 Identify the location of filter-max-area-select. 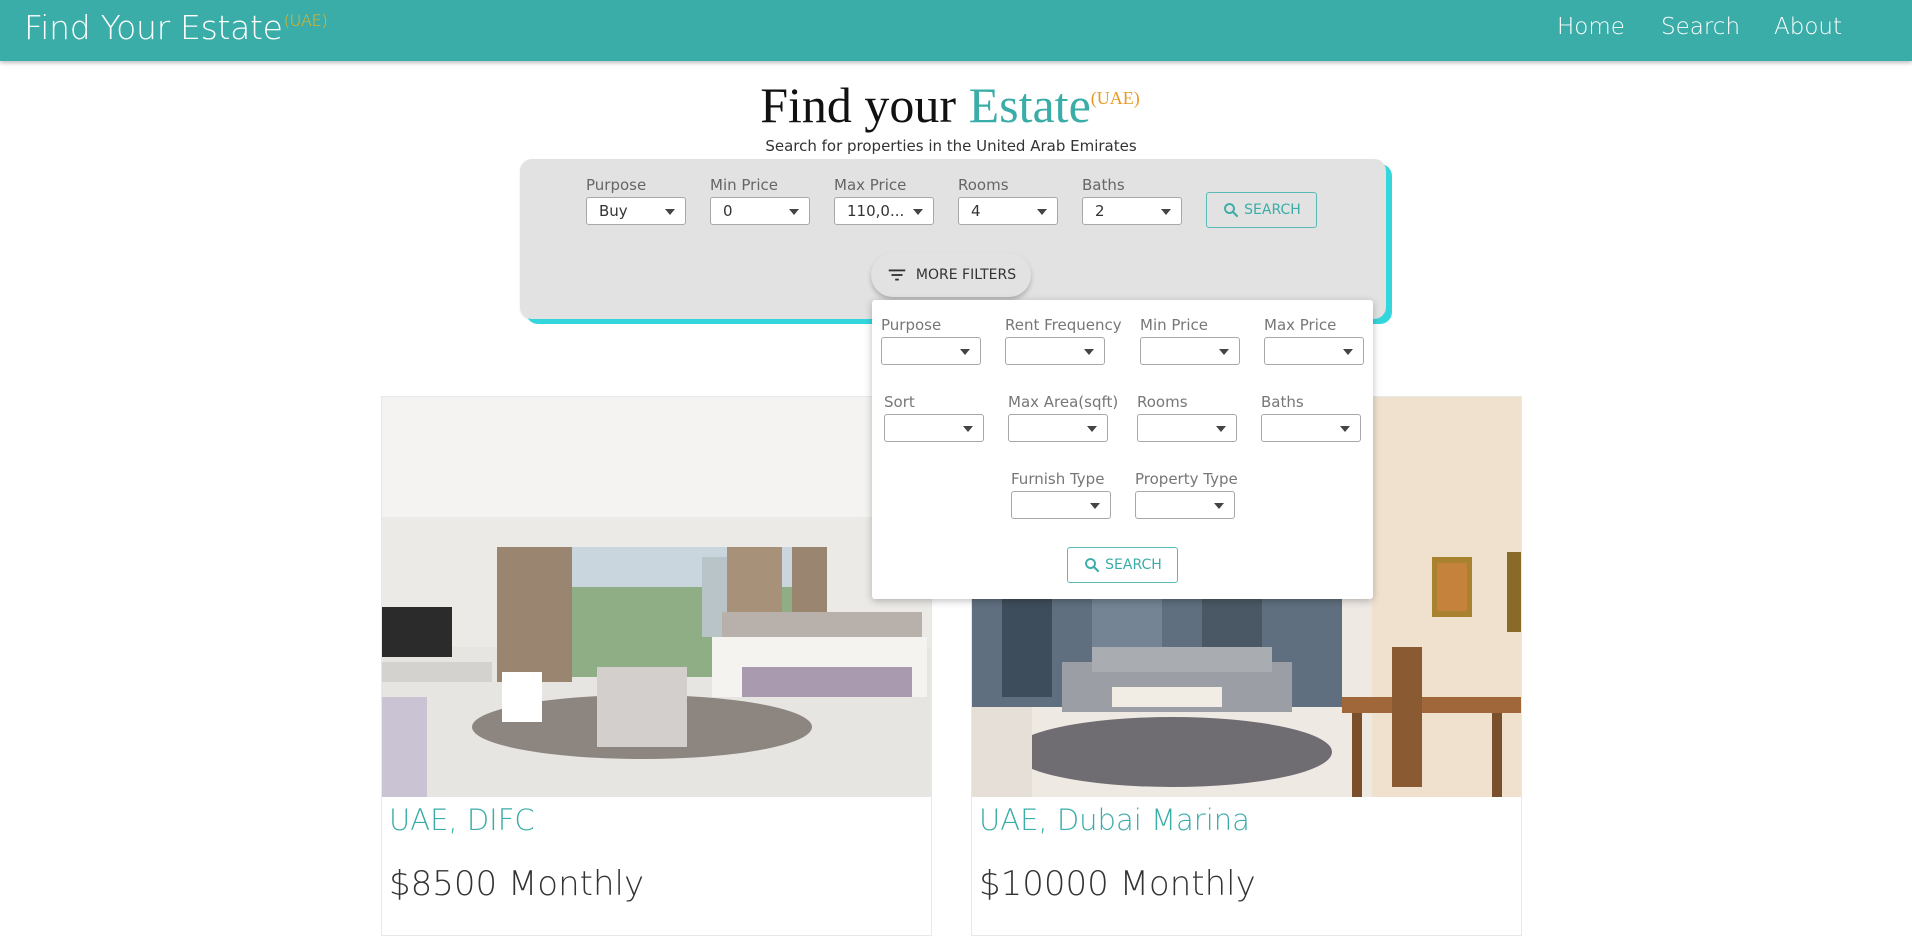
(1058, 428).